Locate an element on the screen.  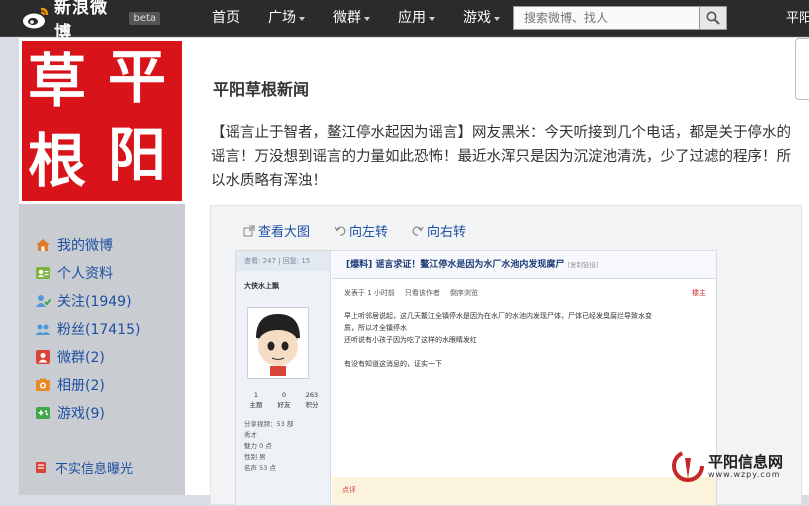
top-nav-bar: 新浪微博 beta 首页 广场 微群 应用 游戏 平阳 is located at coordinates (404, 21).